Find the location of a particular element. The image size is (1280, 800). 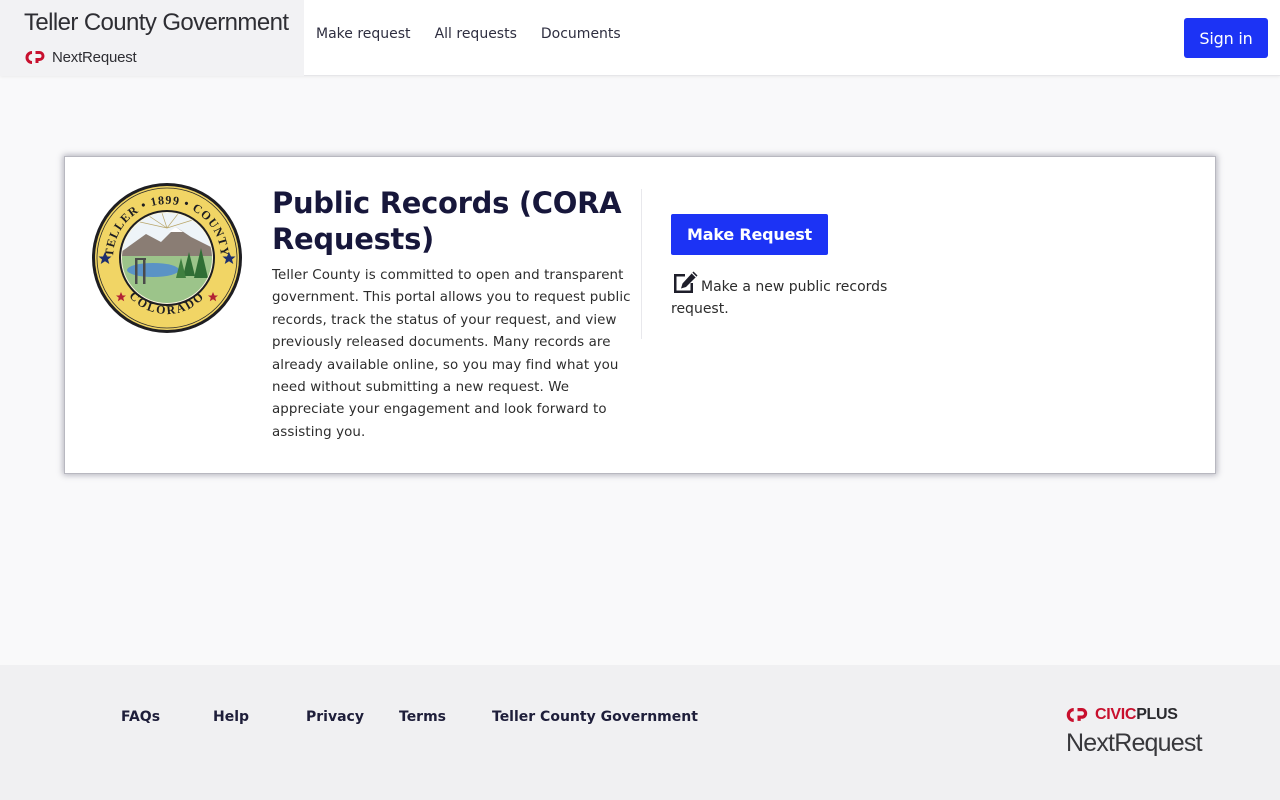

brand-product-name: NextRequest is located at coordinates (94, 57).